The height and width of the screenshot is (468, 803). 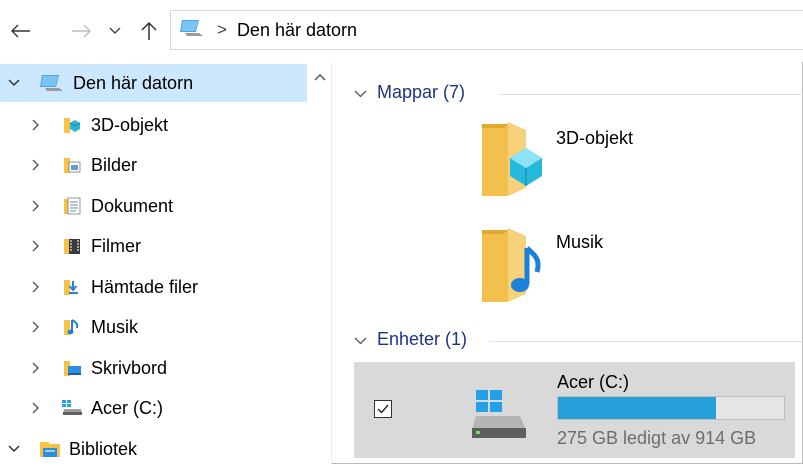 I want to click on pictures-folder-icon, so click(x=72, y=165).